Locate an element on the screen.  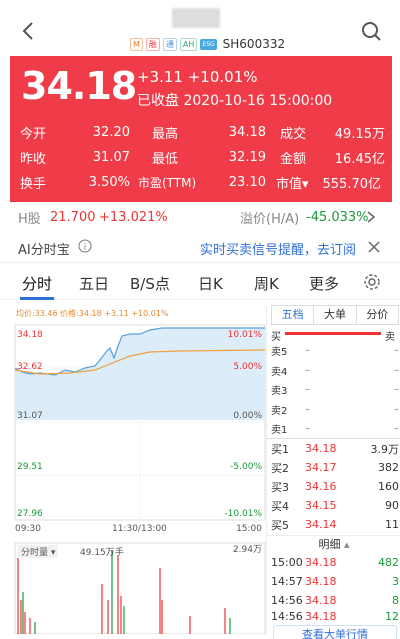
left-tick: 31.07 is located at coordinates (30, 416).